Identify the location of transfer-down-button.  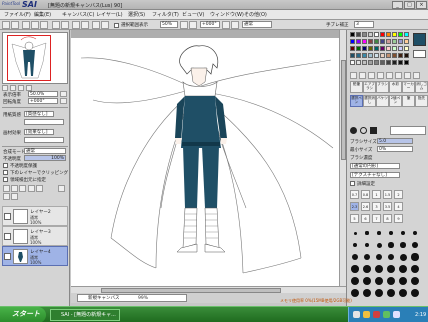
(31, 188).